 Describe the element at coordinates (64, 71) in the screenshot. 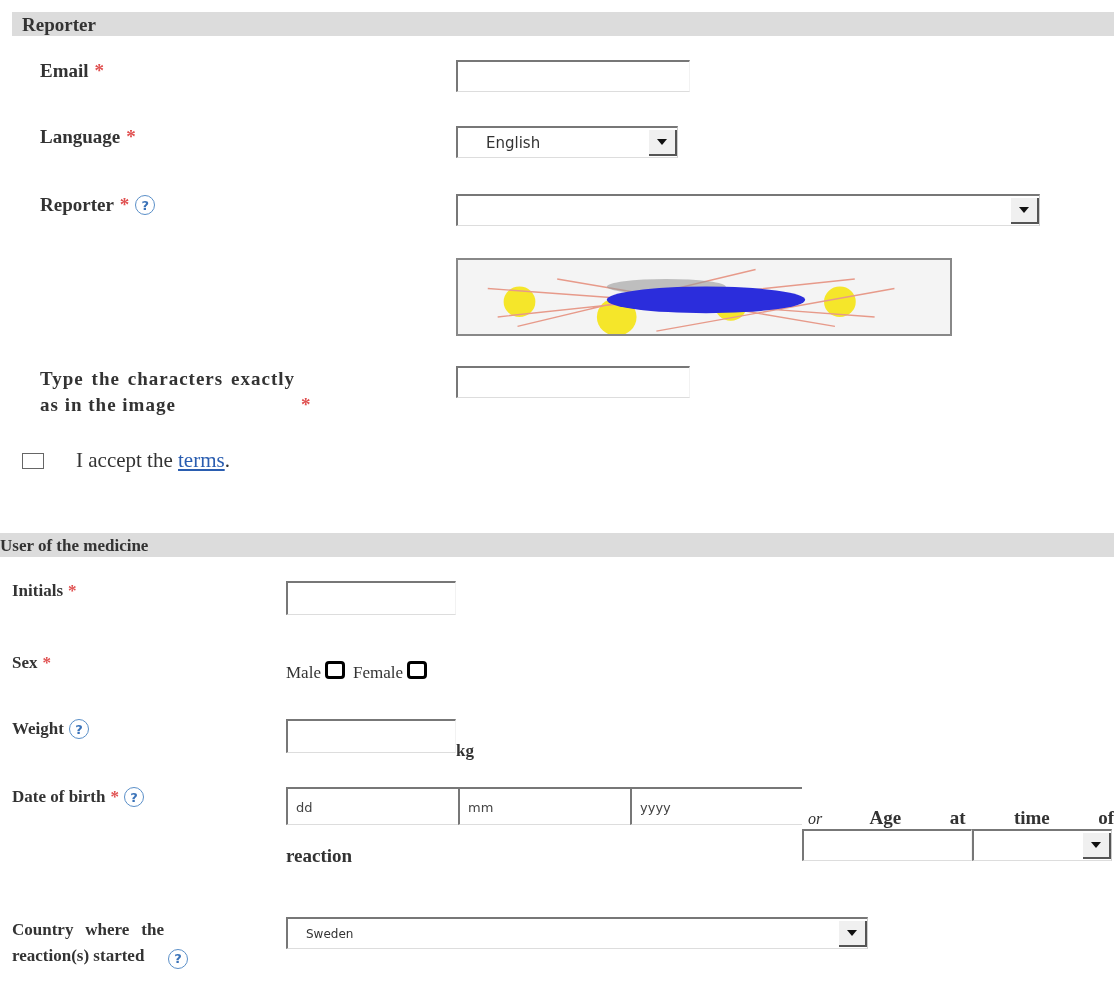

I see `field-label: Email` at that location.